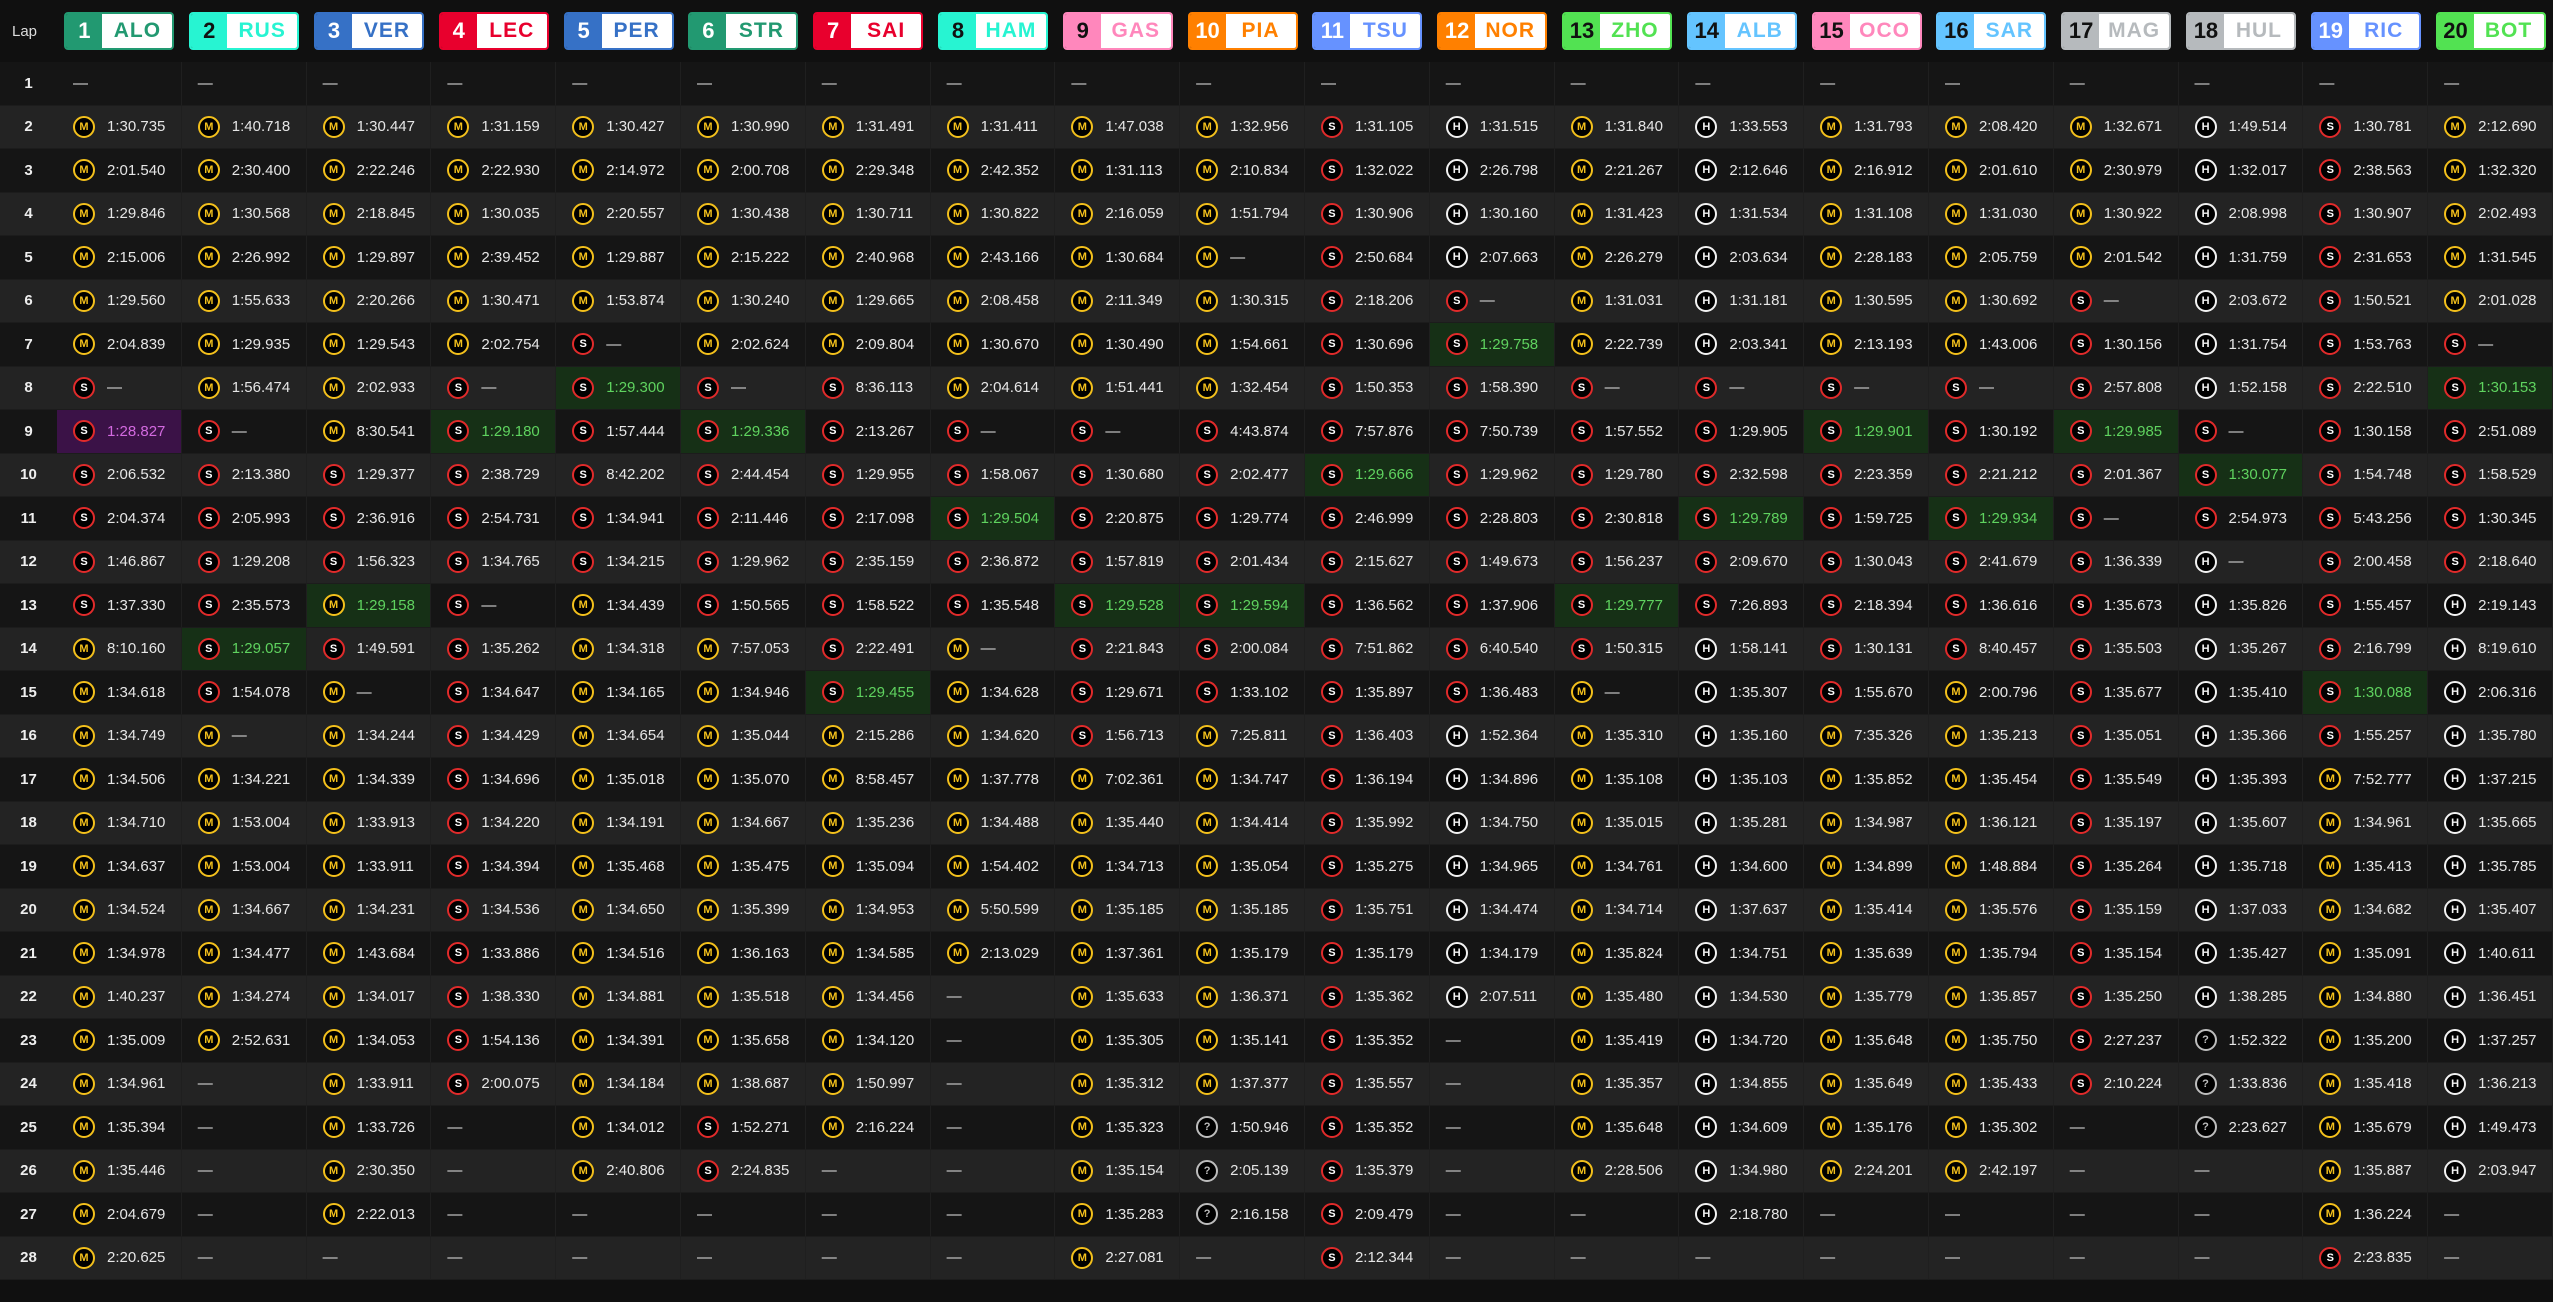 The width and height of the screenshot is (2553, 1302). Describe the element at coordinates (2116, 693) in the screenshot. I see `lap-time-cell: S 1:35.677` at that location.